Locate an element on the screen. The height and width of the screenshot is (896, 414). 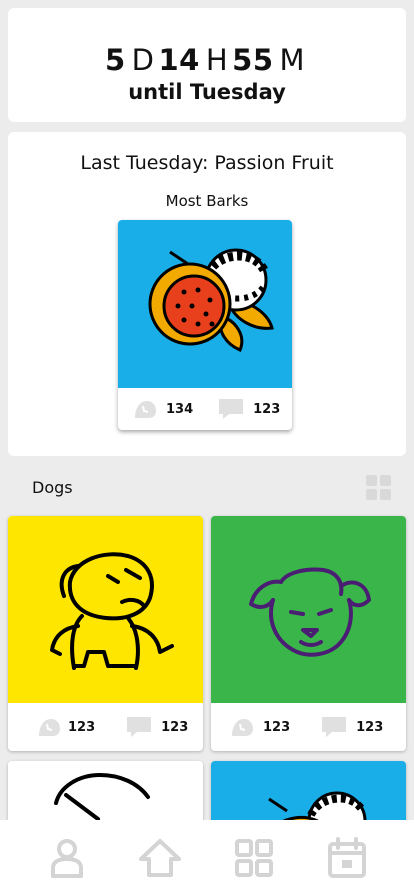
barks-stat: 134 is located at coordinates (162, 409).